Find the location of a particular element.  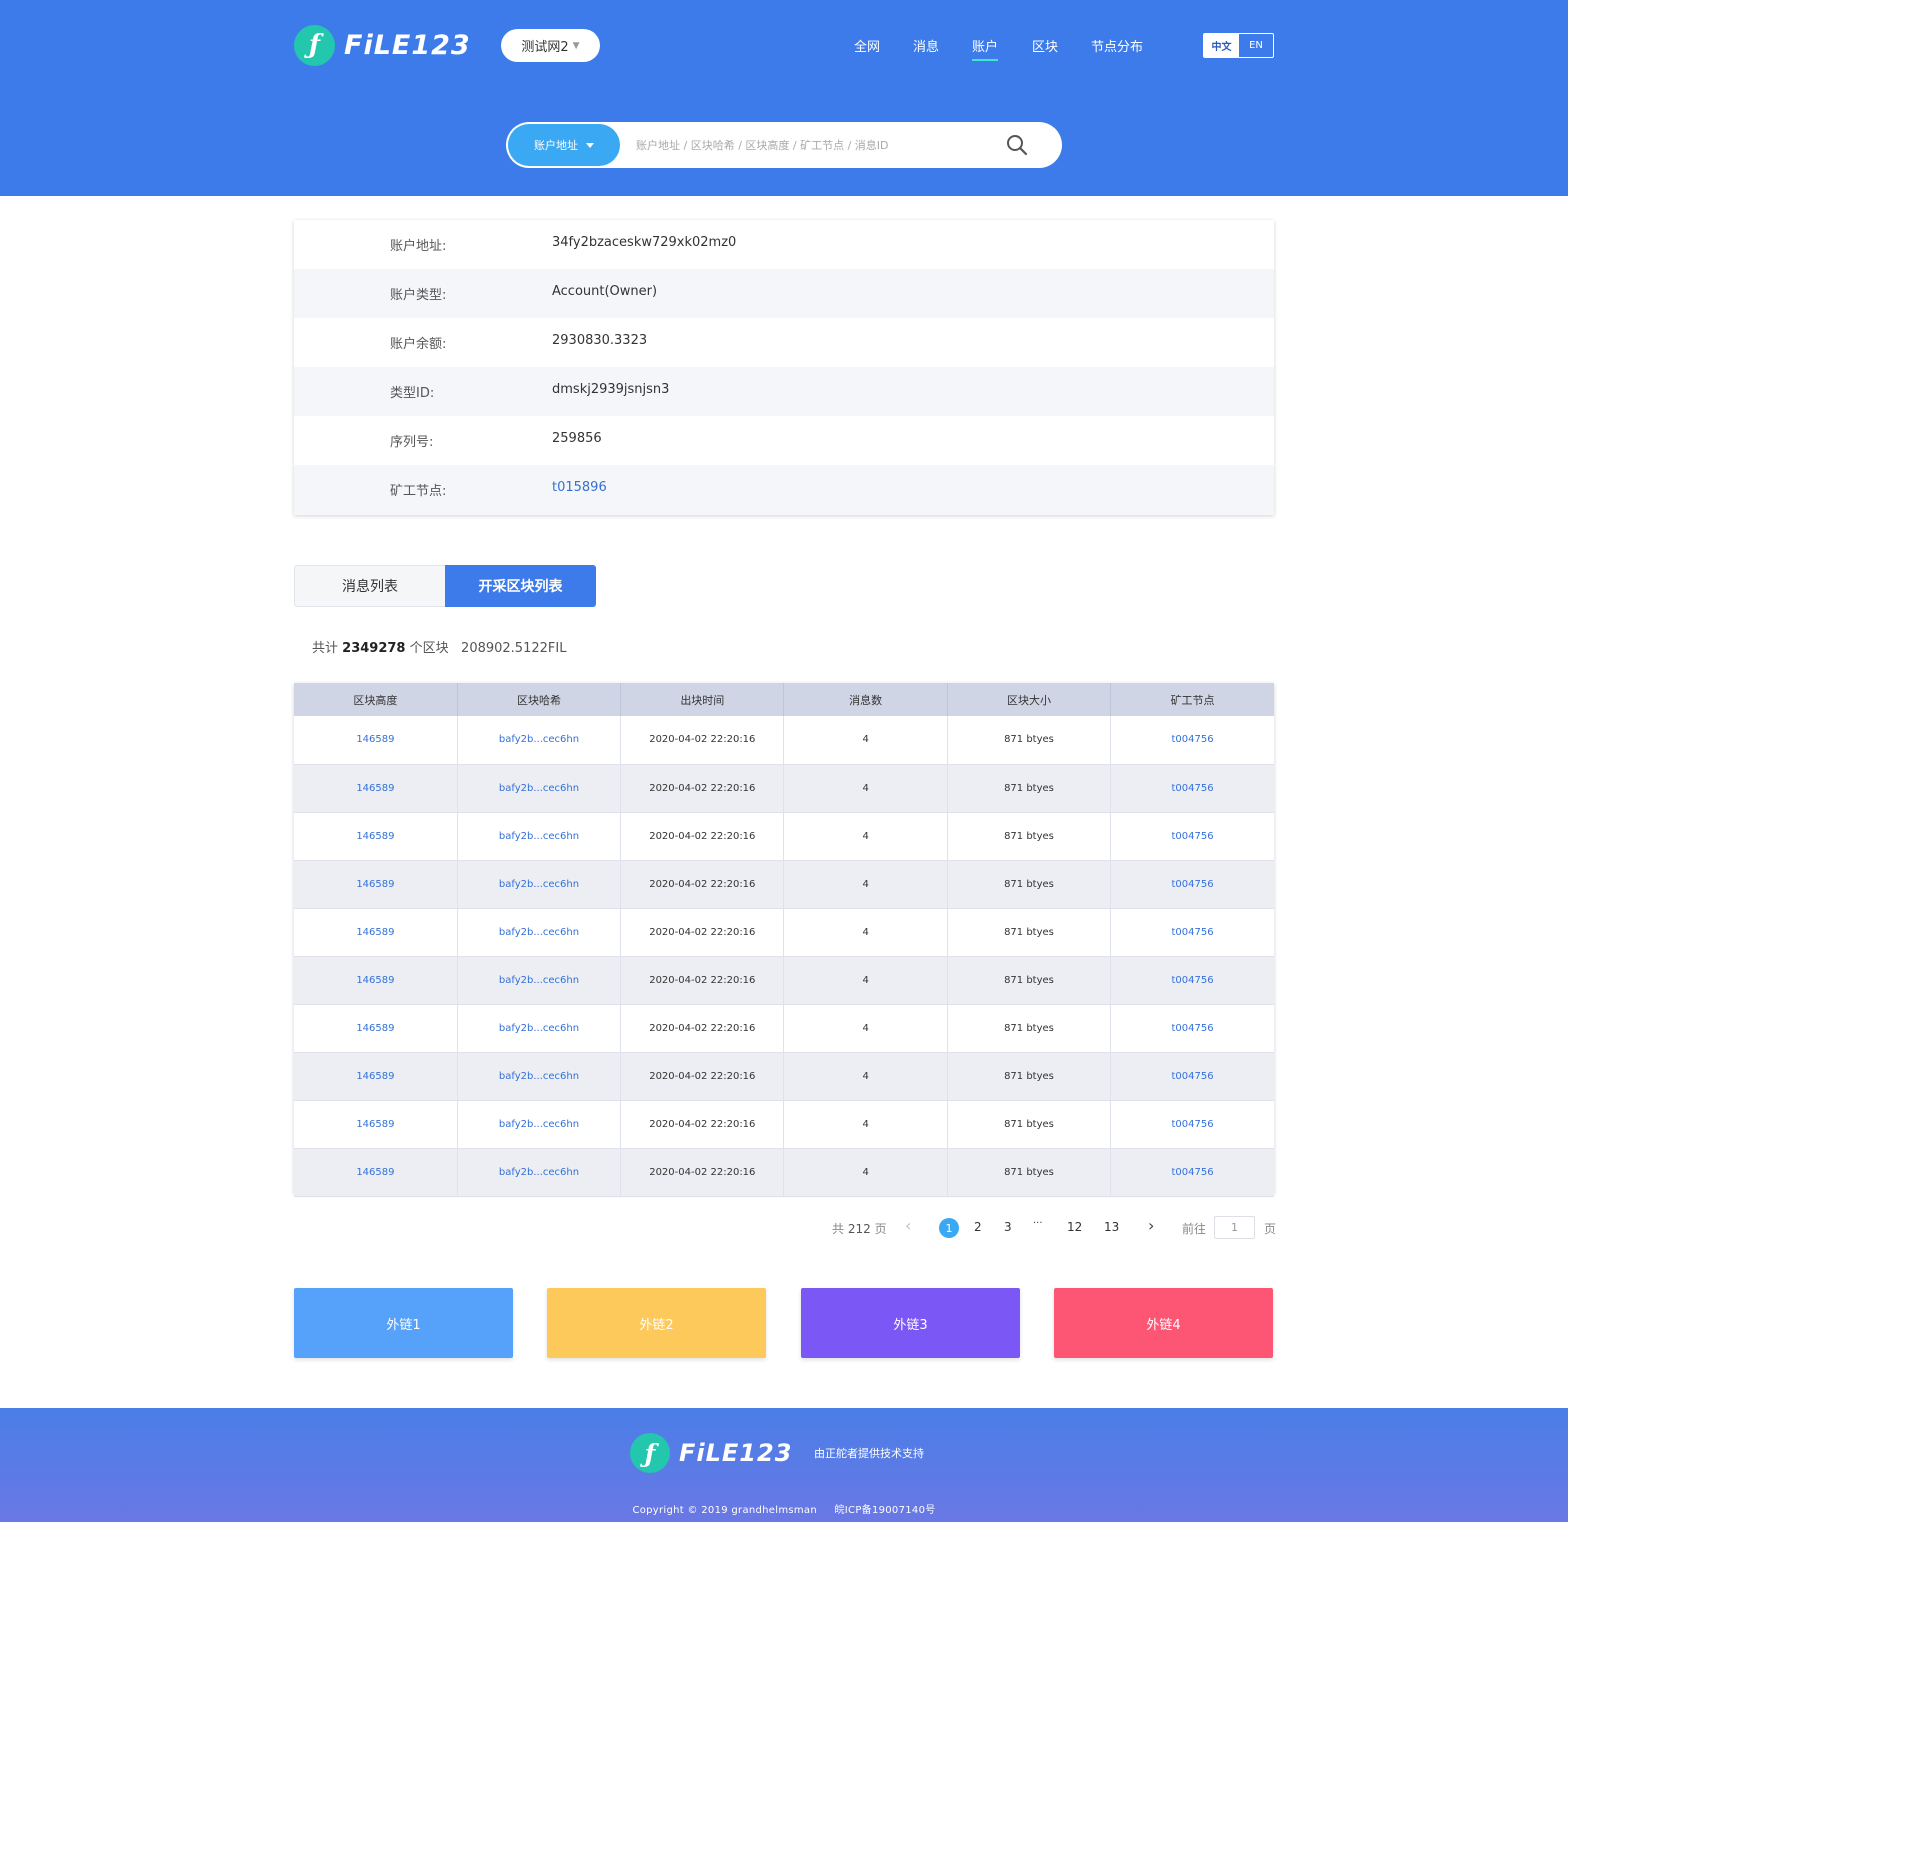

info-label: 账户地址: is located at coordinates (418, 246).